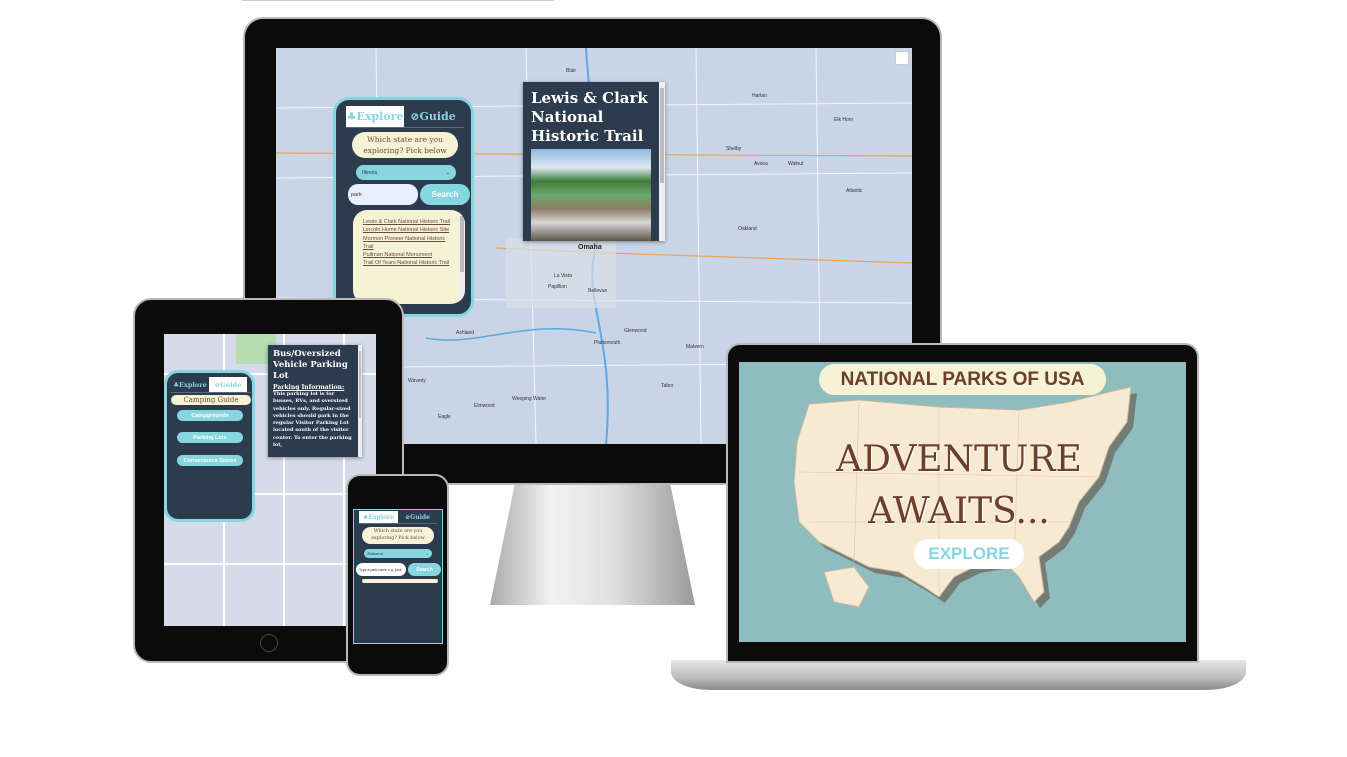 The image size is (1347, 757). What do you see at coordinates (962, 379) in the screenshot?
I see `site-title: NATIONAL PARKS OF USA` at bounding box center [962, 379].